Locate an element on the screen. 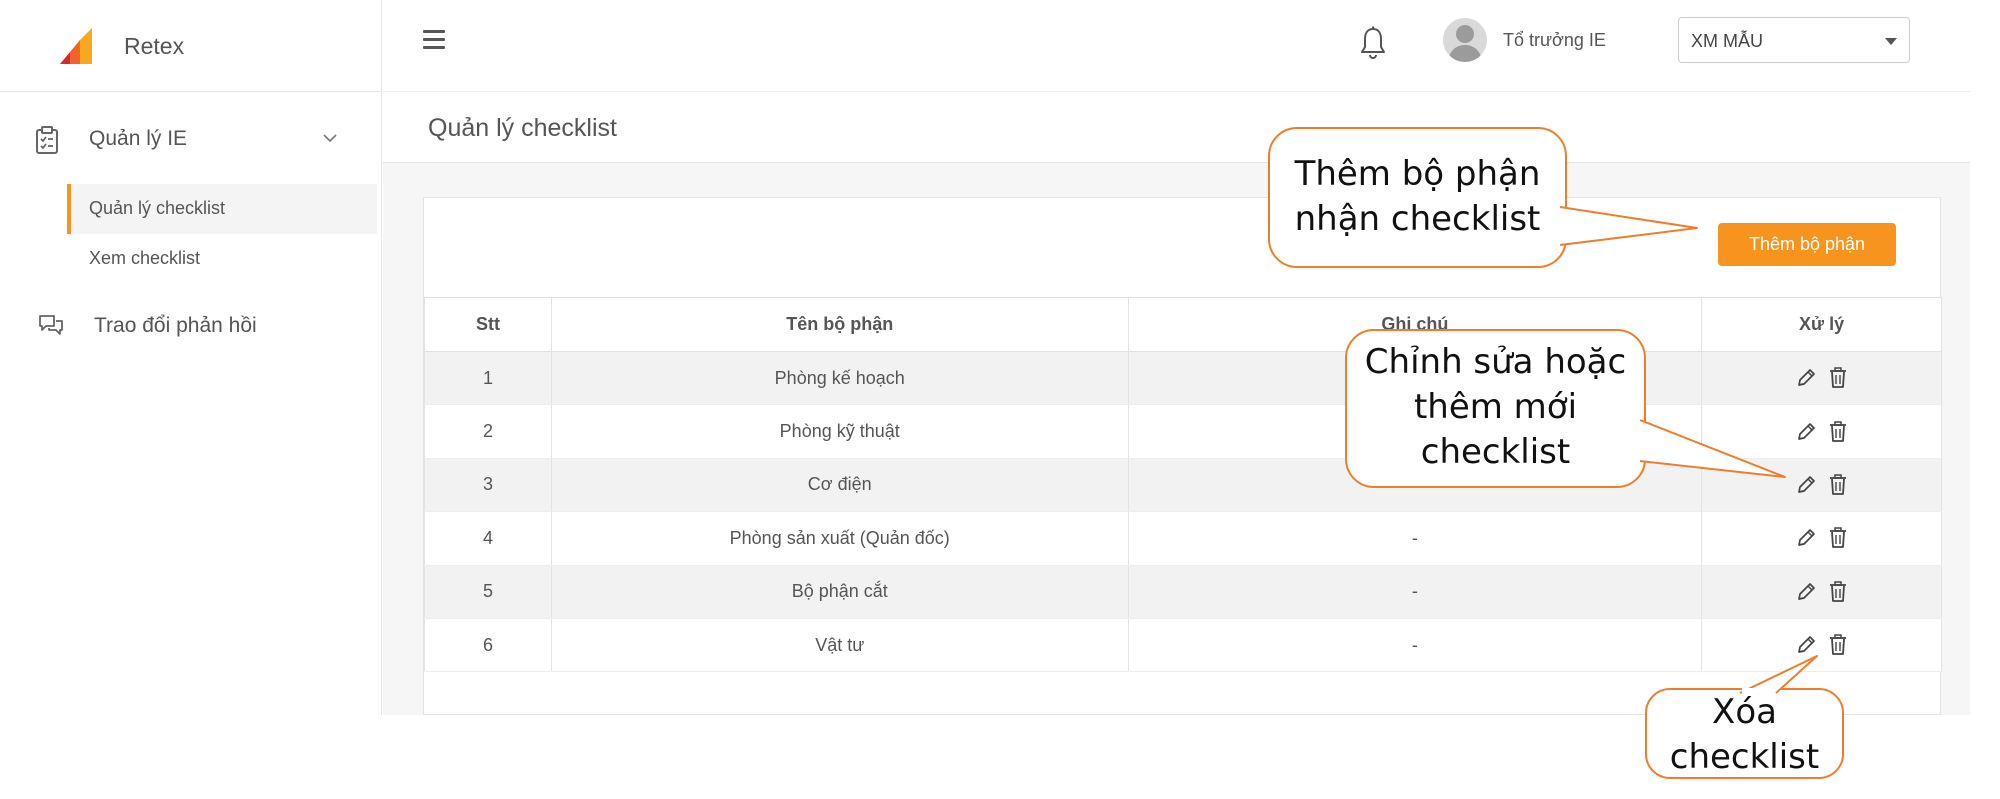  callout-line: nhận checklist is located at coordinates (1417, 219).